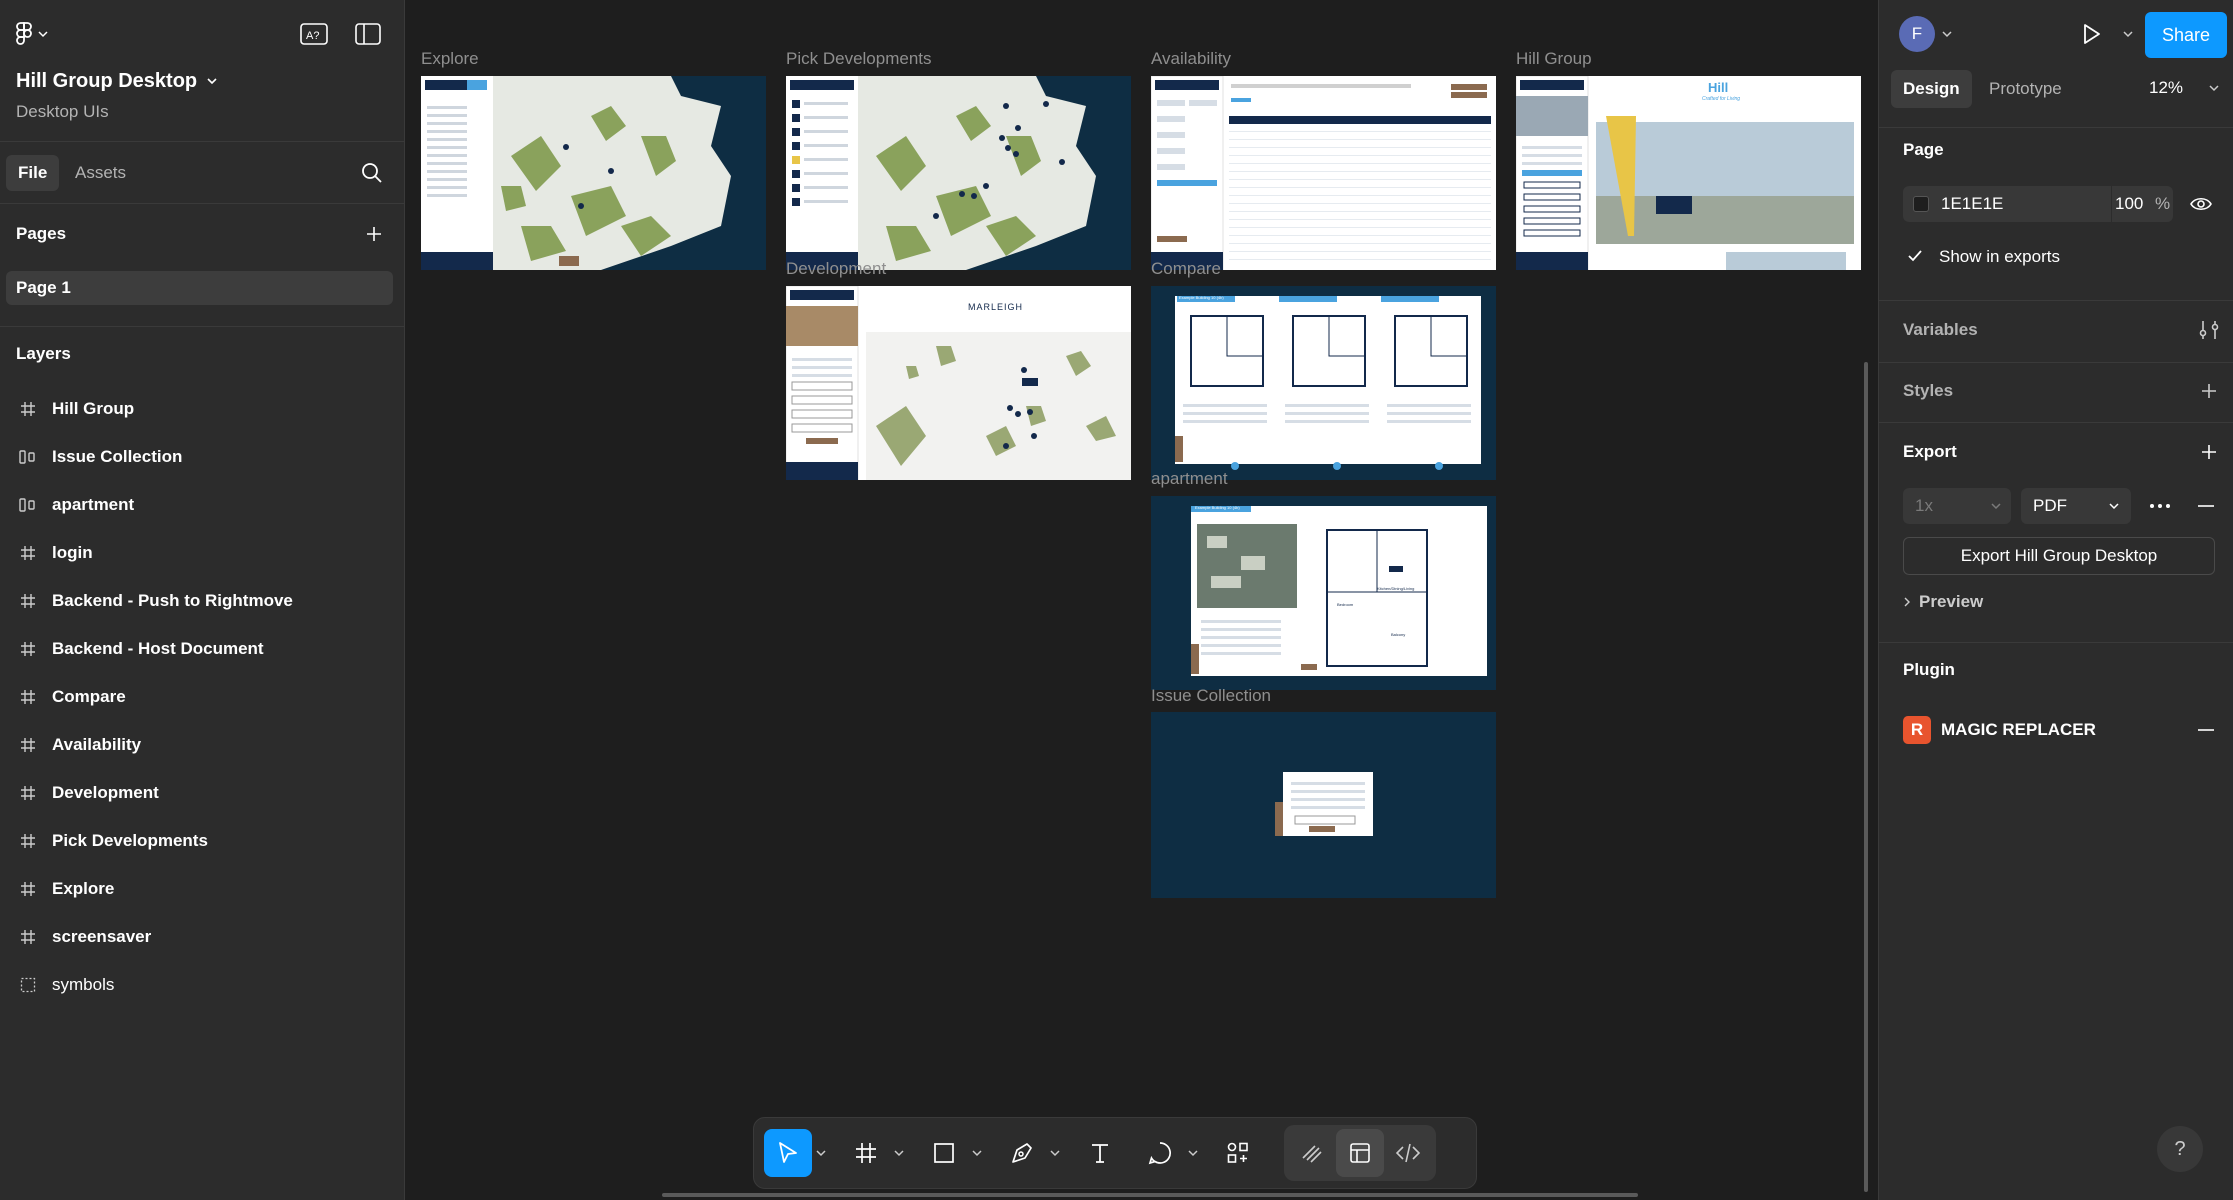 The height and width of the screenshot is (1200, 2233). What do you see at coordinates (43, 353) in the screenshot?
I see `layers-heading: Layers` at bounding box center [43, 353].